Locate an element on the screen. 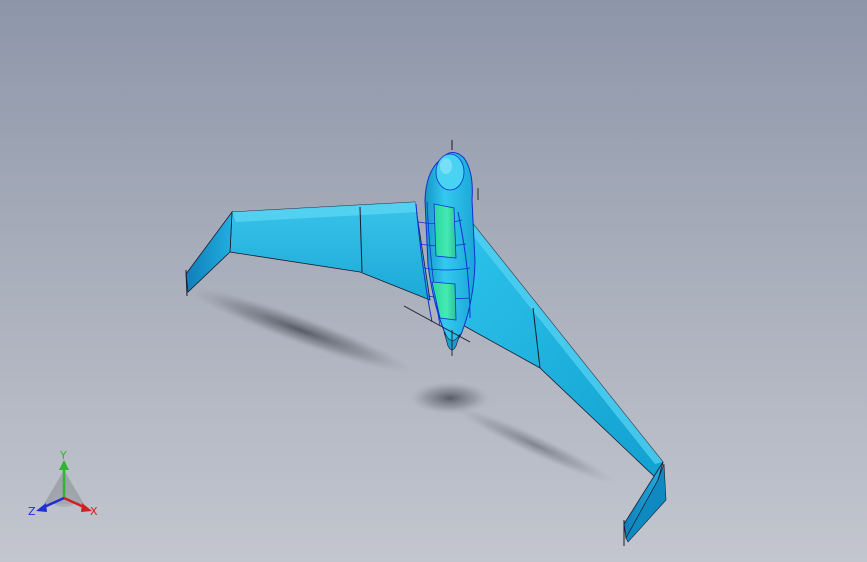 This screenshot has height=562, width=867. x-axis-label: X is located at coordinates (94, 511).